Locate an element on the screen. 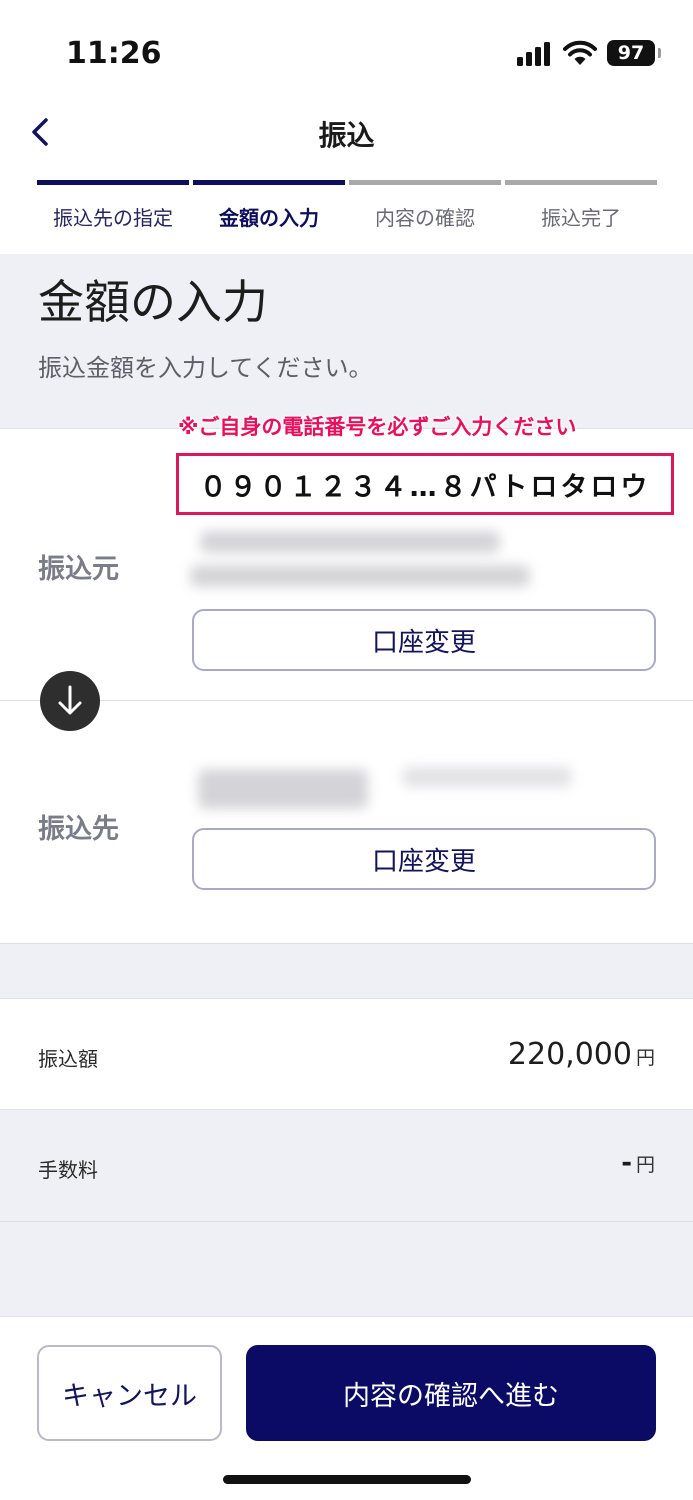 This screenshot has width=693, height=1500. step-label: 振込完了 is located at coordinates (581, 218).